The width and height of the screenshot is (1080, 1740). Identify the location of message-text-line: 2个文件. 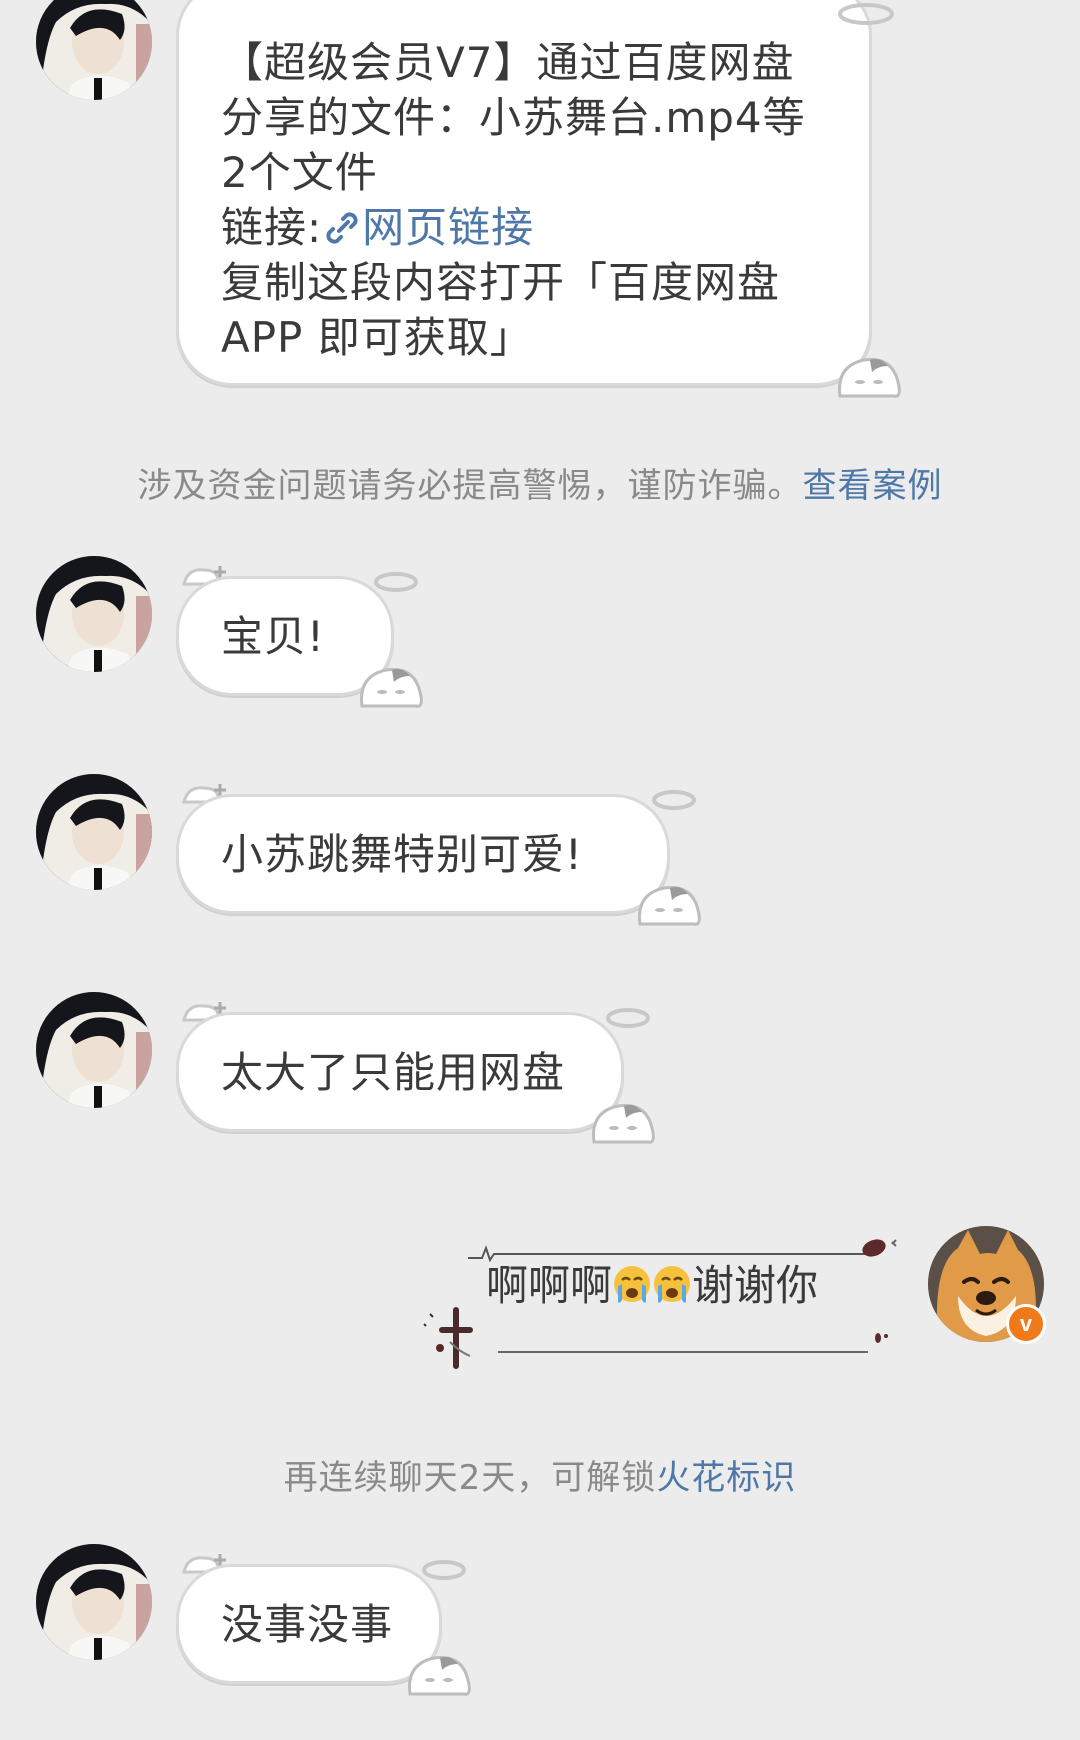
(299, 172).